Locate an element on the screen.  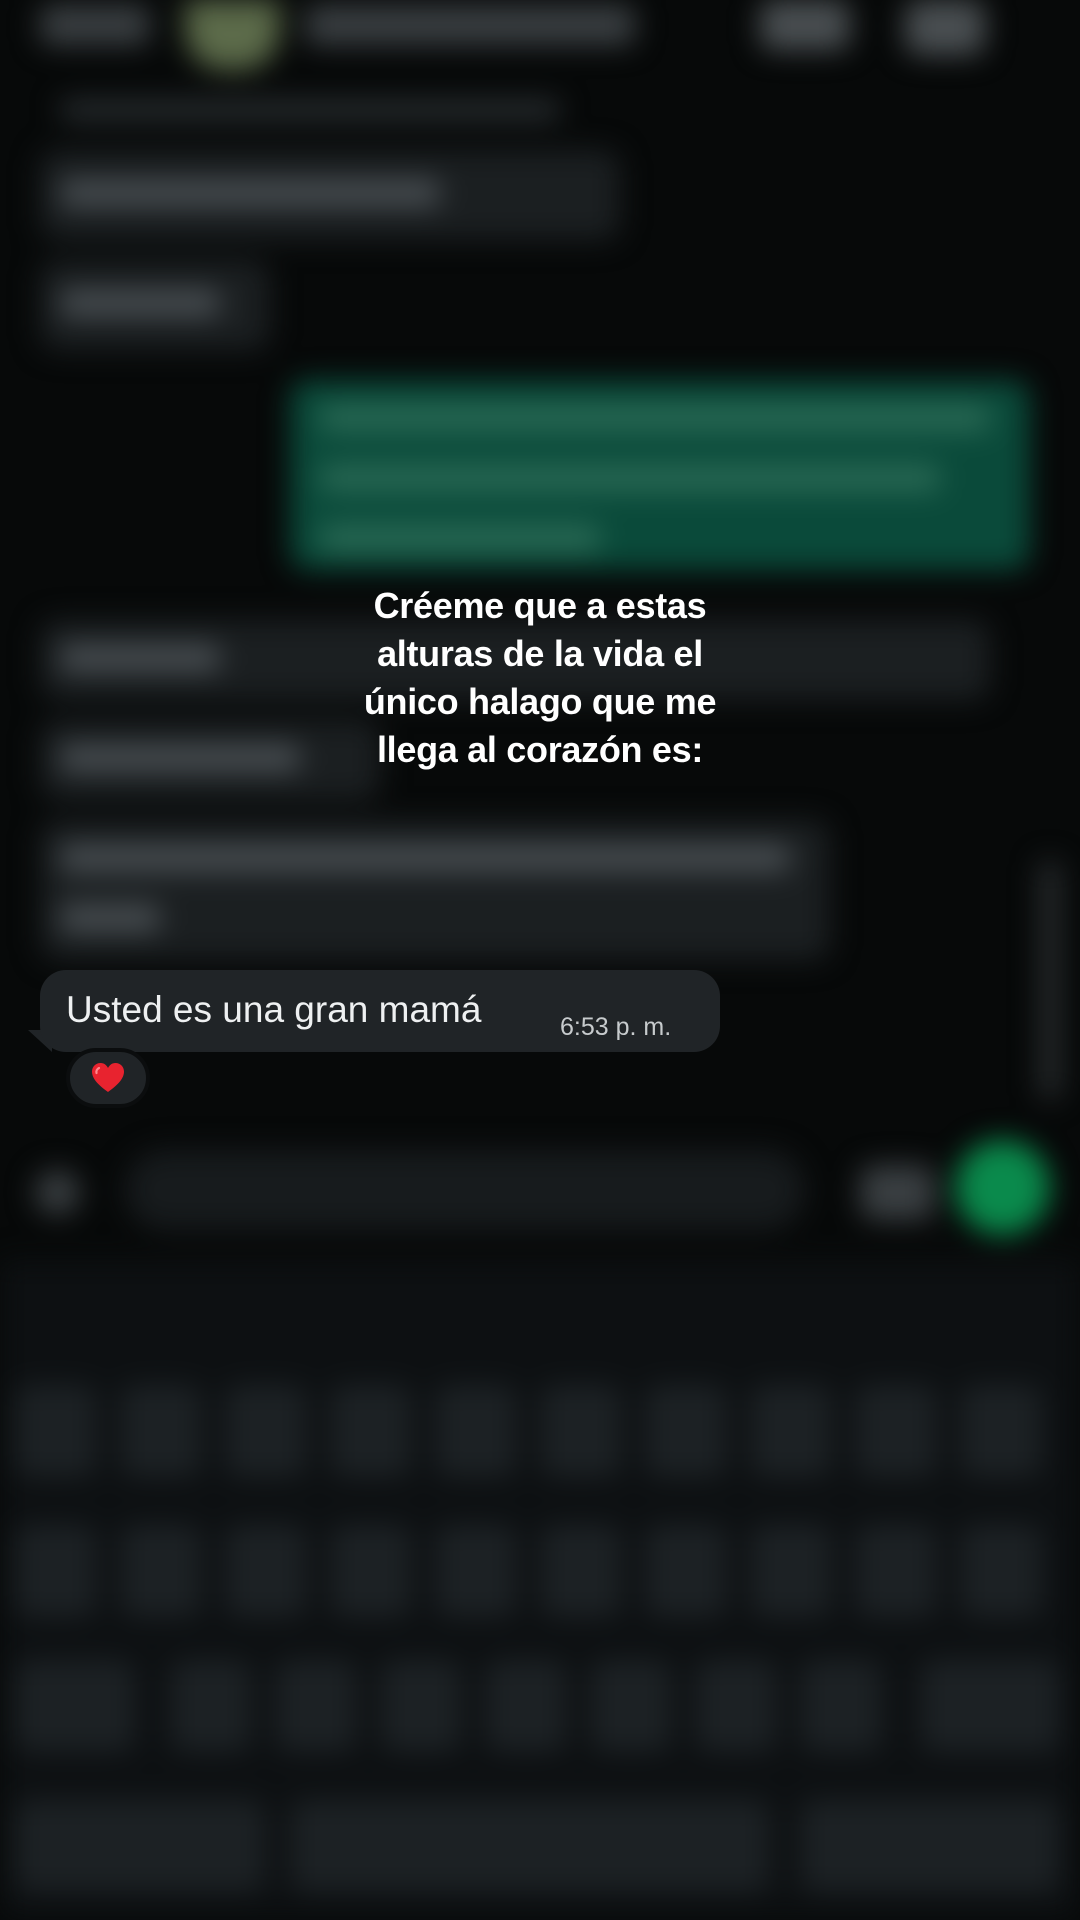
phone-icon is located at coordinates (945, 27).